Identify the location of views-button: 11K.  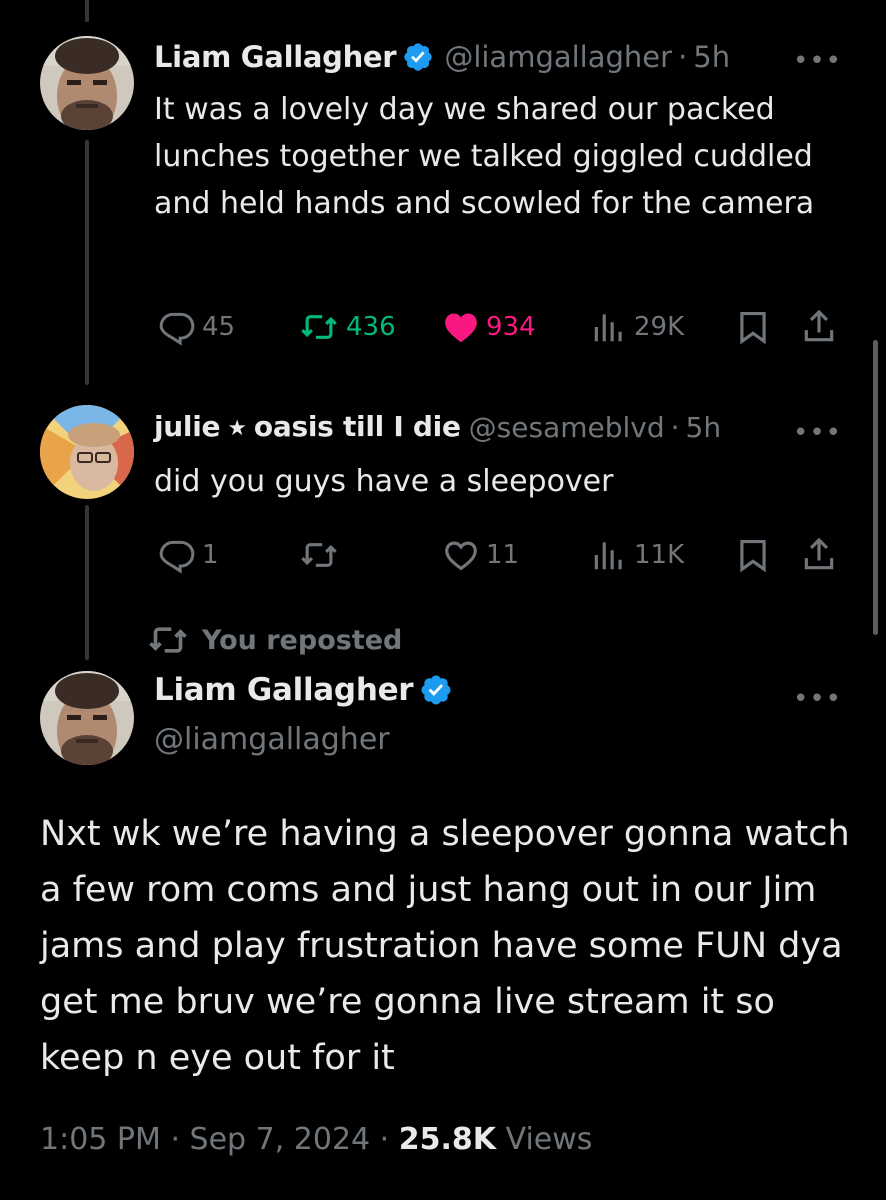
(637, 555).